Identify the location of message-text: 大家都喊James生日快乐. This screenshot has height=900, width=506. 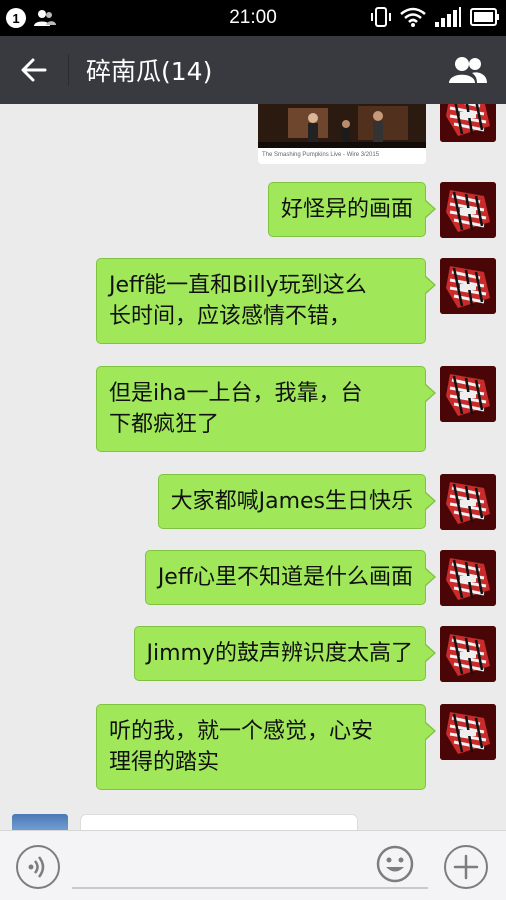
(291, 501).